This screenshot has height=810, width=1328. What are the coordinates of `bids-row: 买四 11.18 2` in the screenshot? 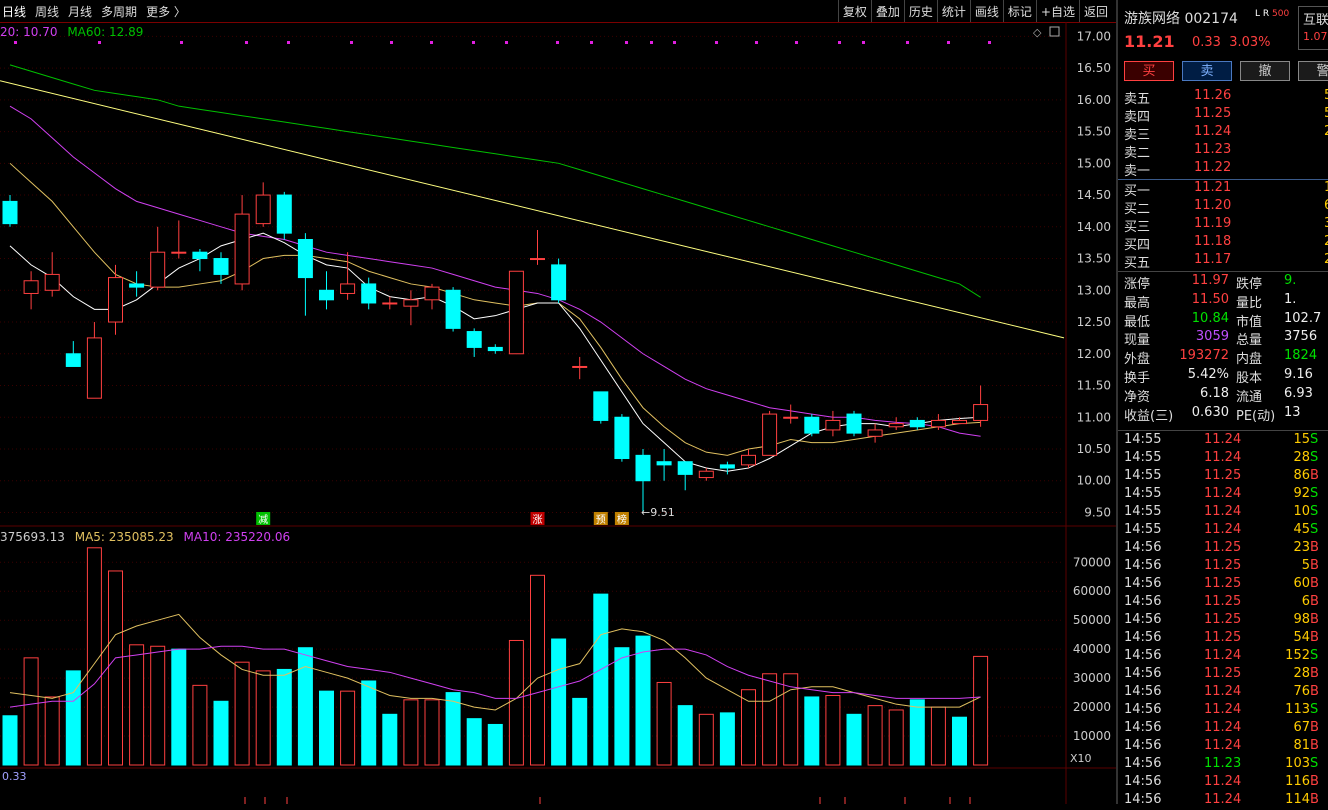 It's located at (1226, 243).